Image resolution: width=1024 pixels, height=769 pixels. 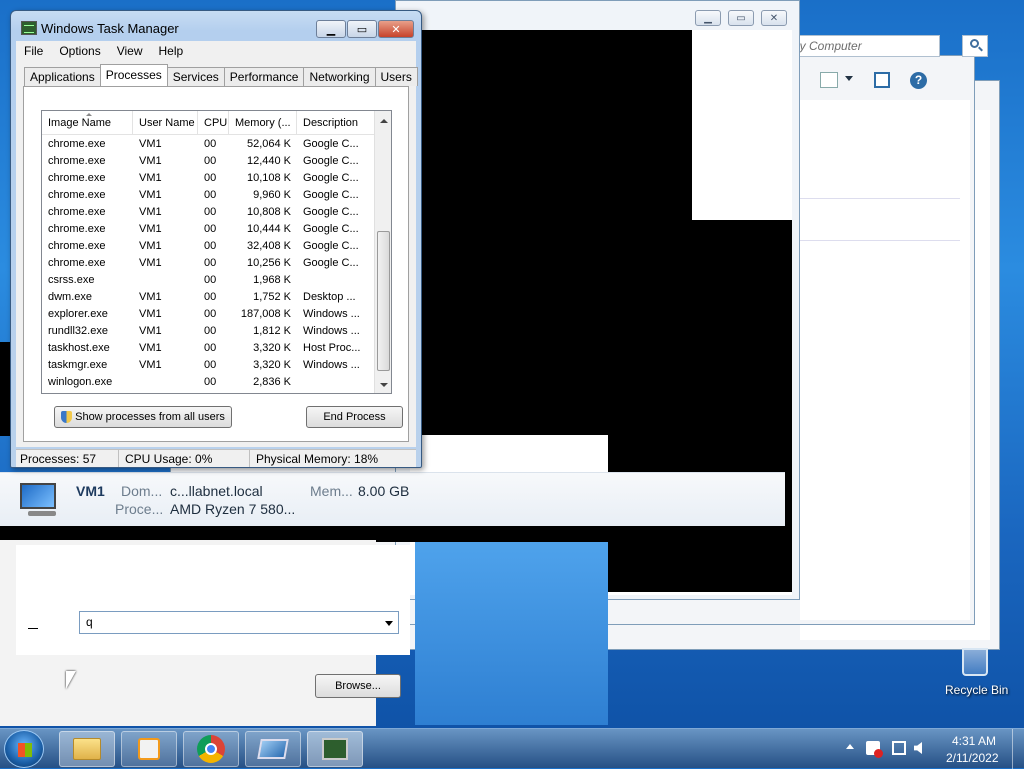 I want to click on row-description, so click(x=336, y=382).